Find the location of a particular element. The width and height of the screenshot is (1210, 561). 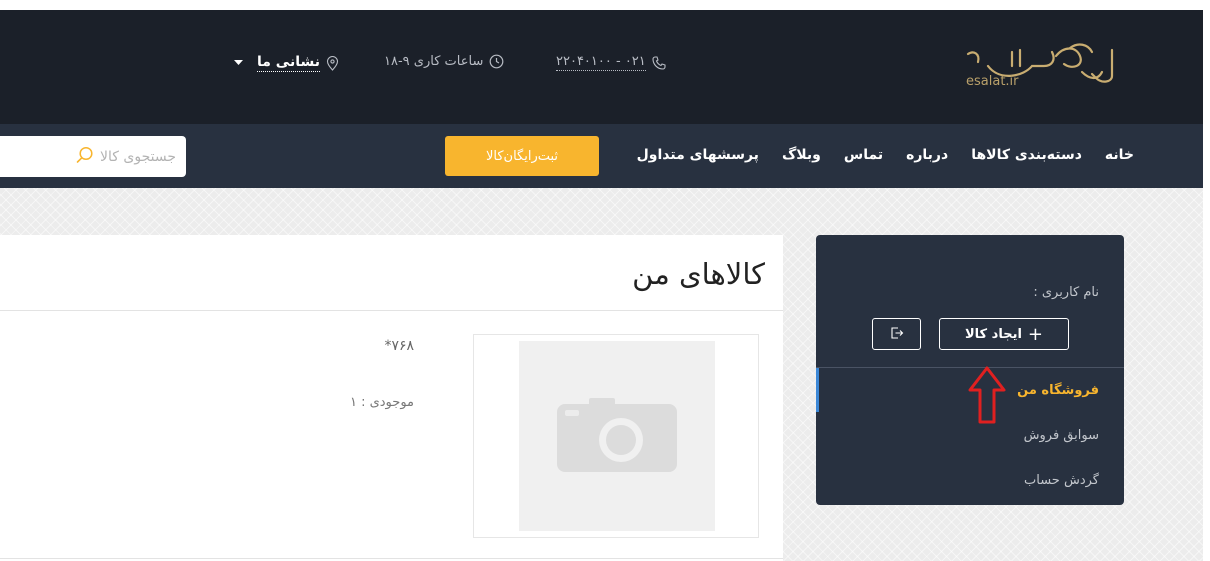

search-icon is located at coordinates (85, 157).